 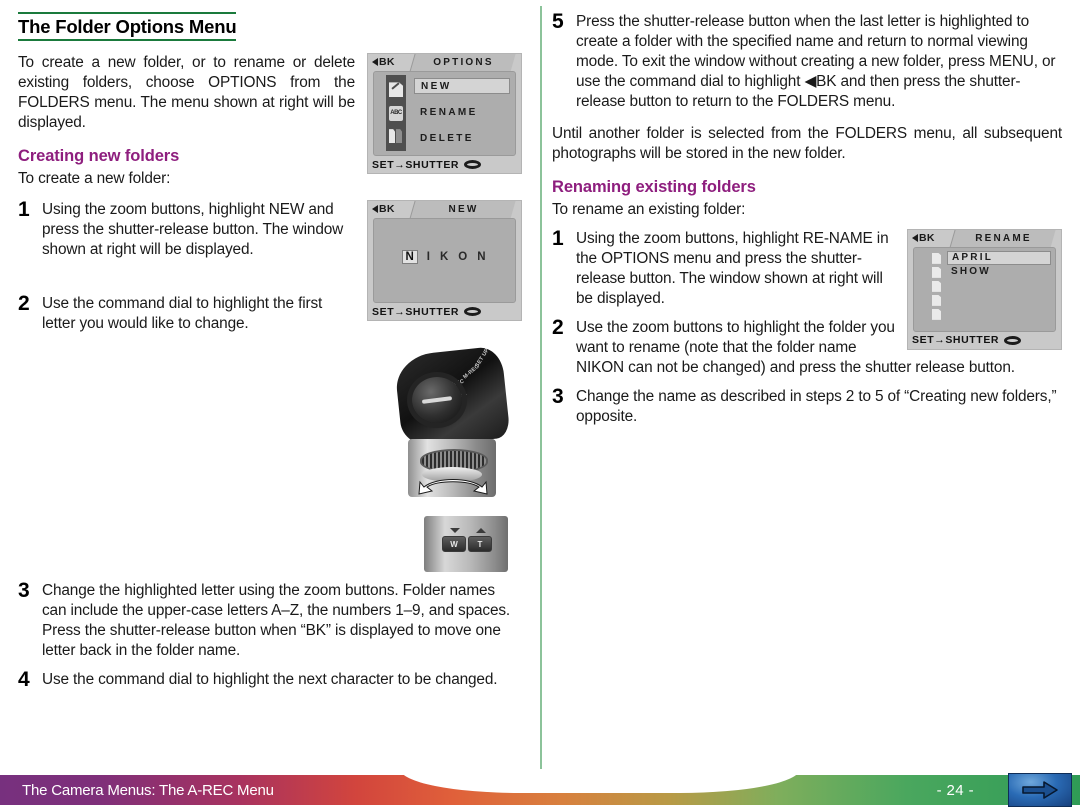 I want to click on new-folder-icon, so click(x=396, y=90).